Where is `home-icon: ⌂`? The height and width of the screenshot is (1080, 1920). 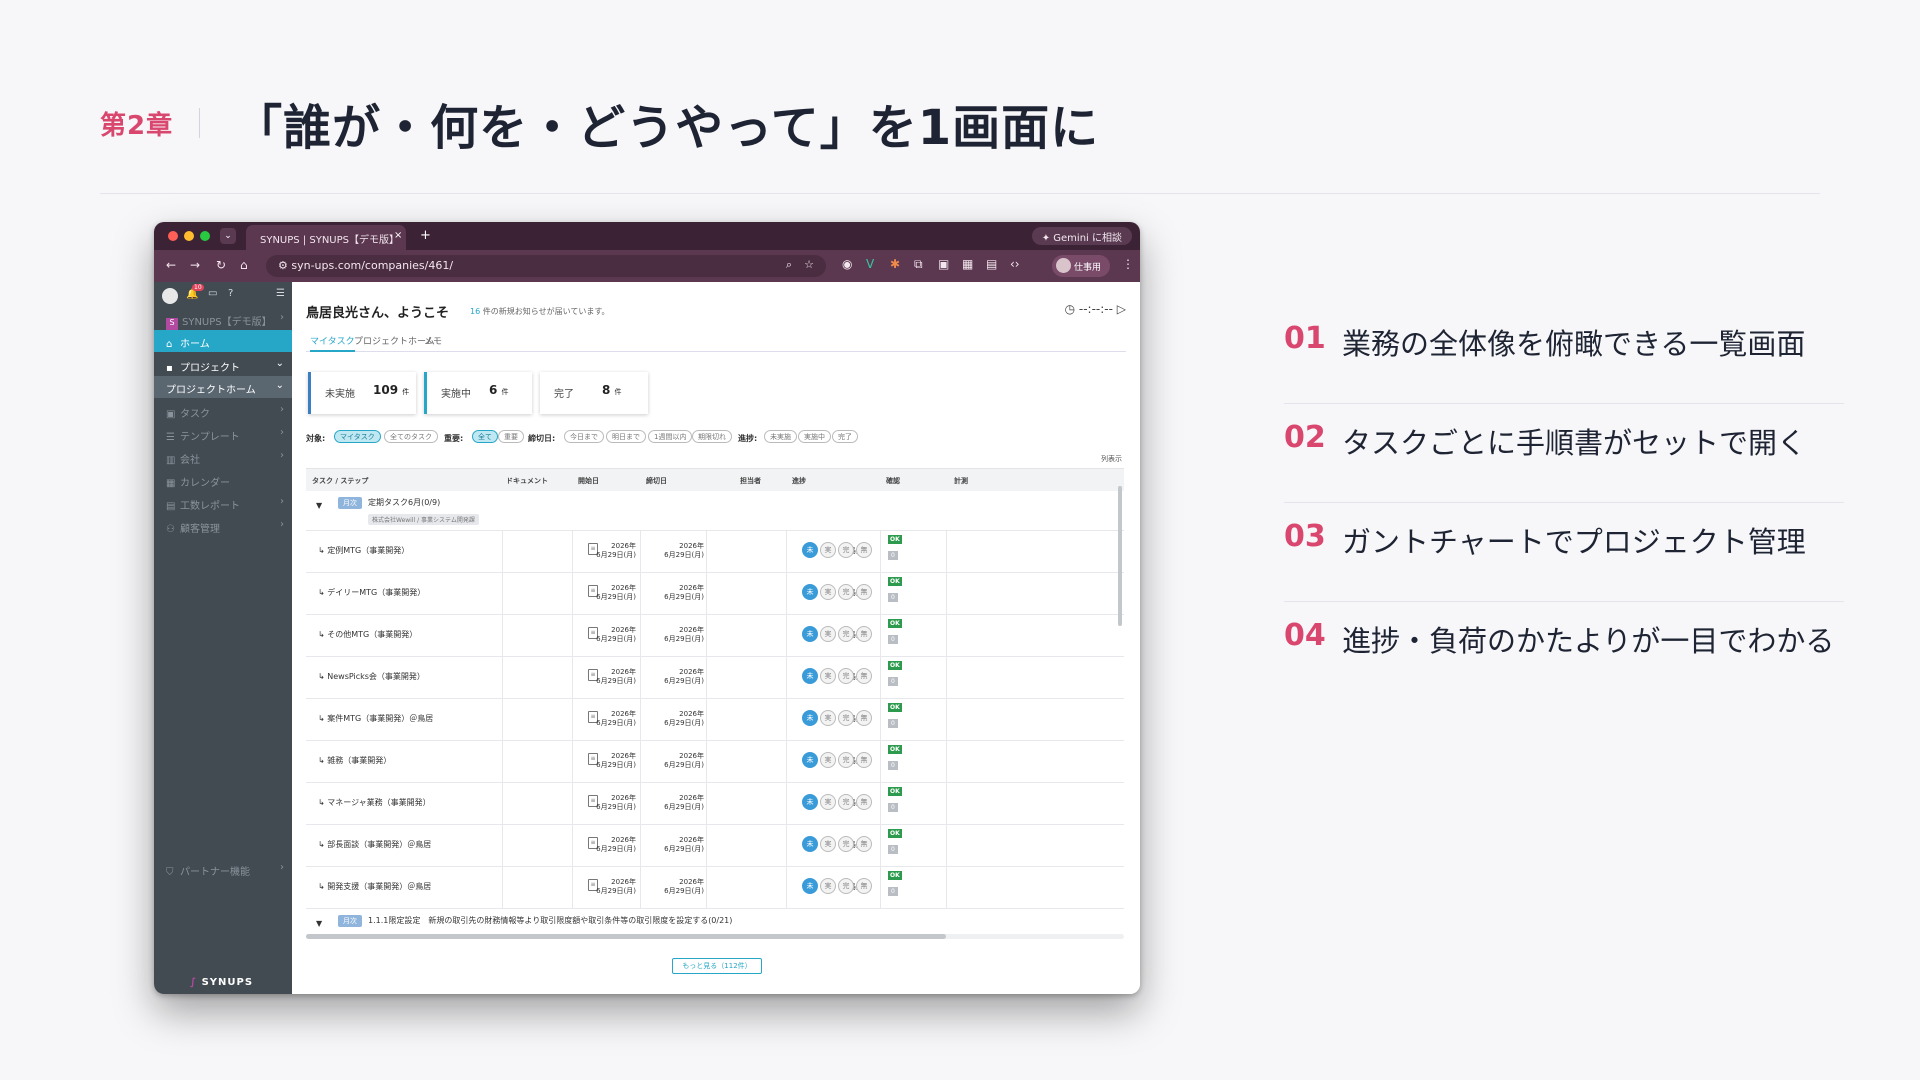
home-icon: ⌂ is located at coordinates (244, 265).